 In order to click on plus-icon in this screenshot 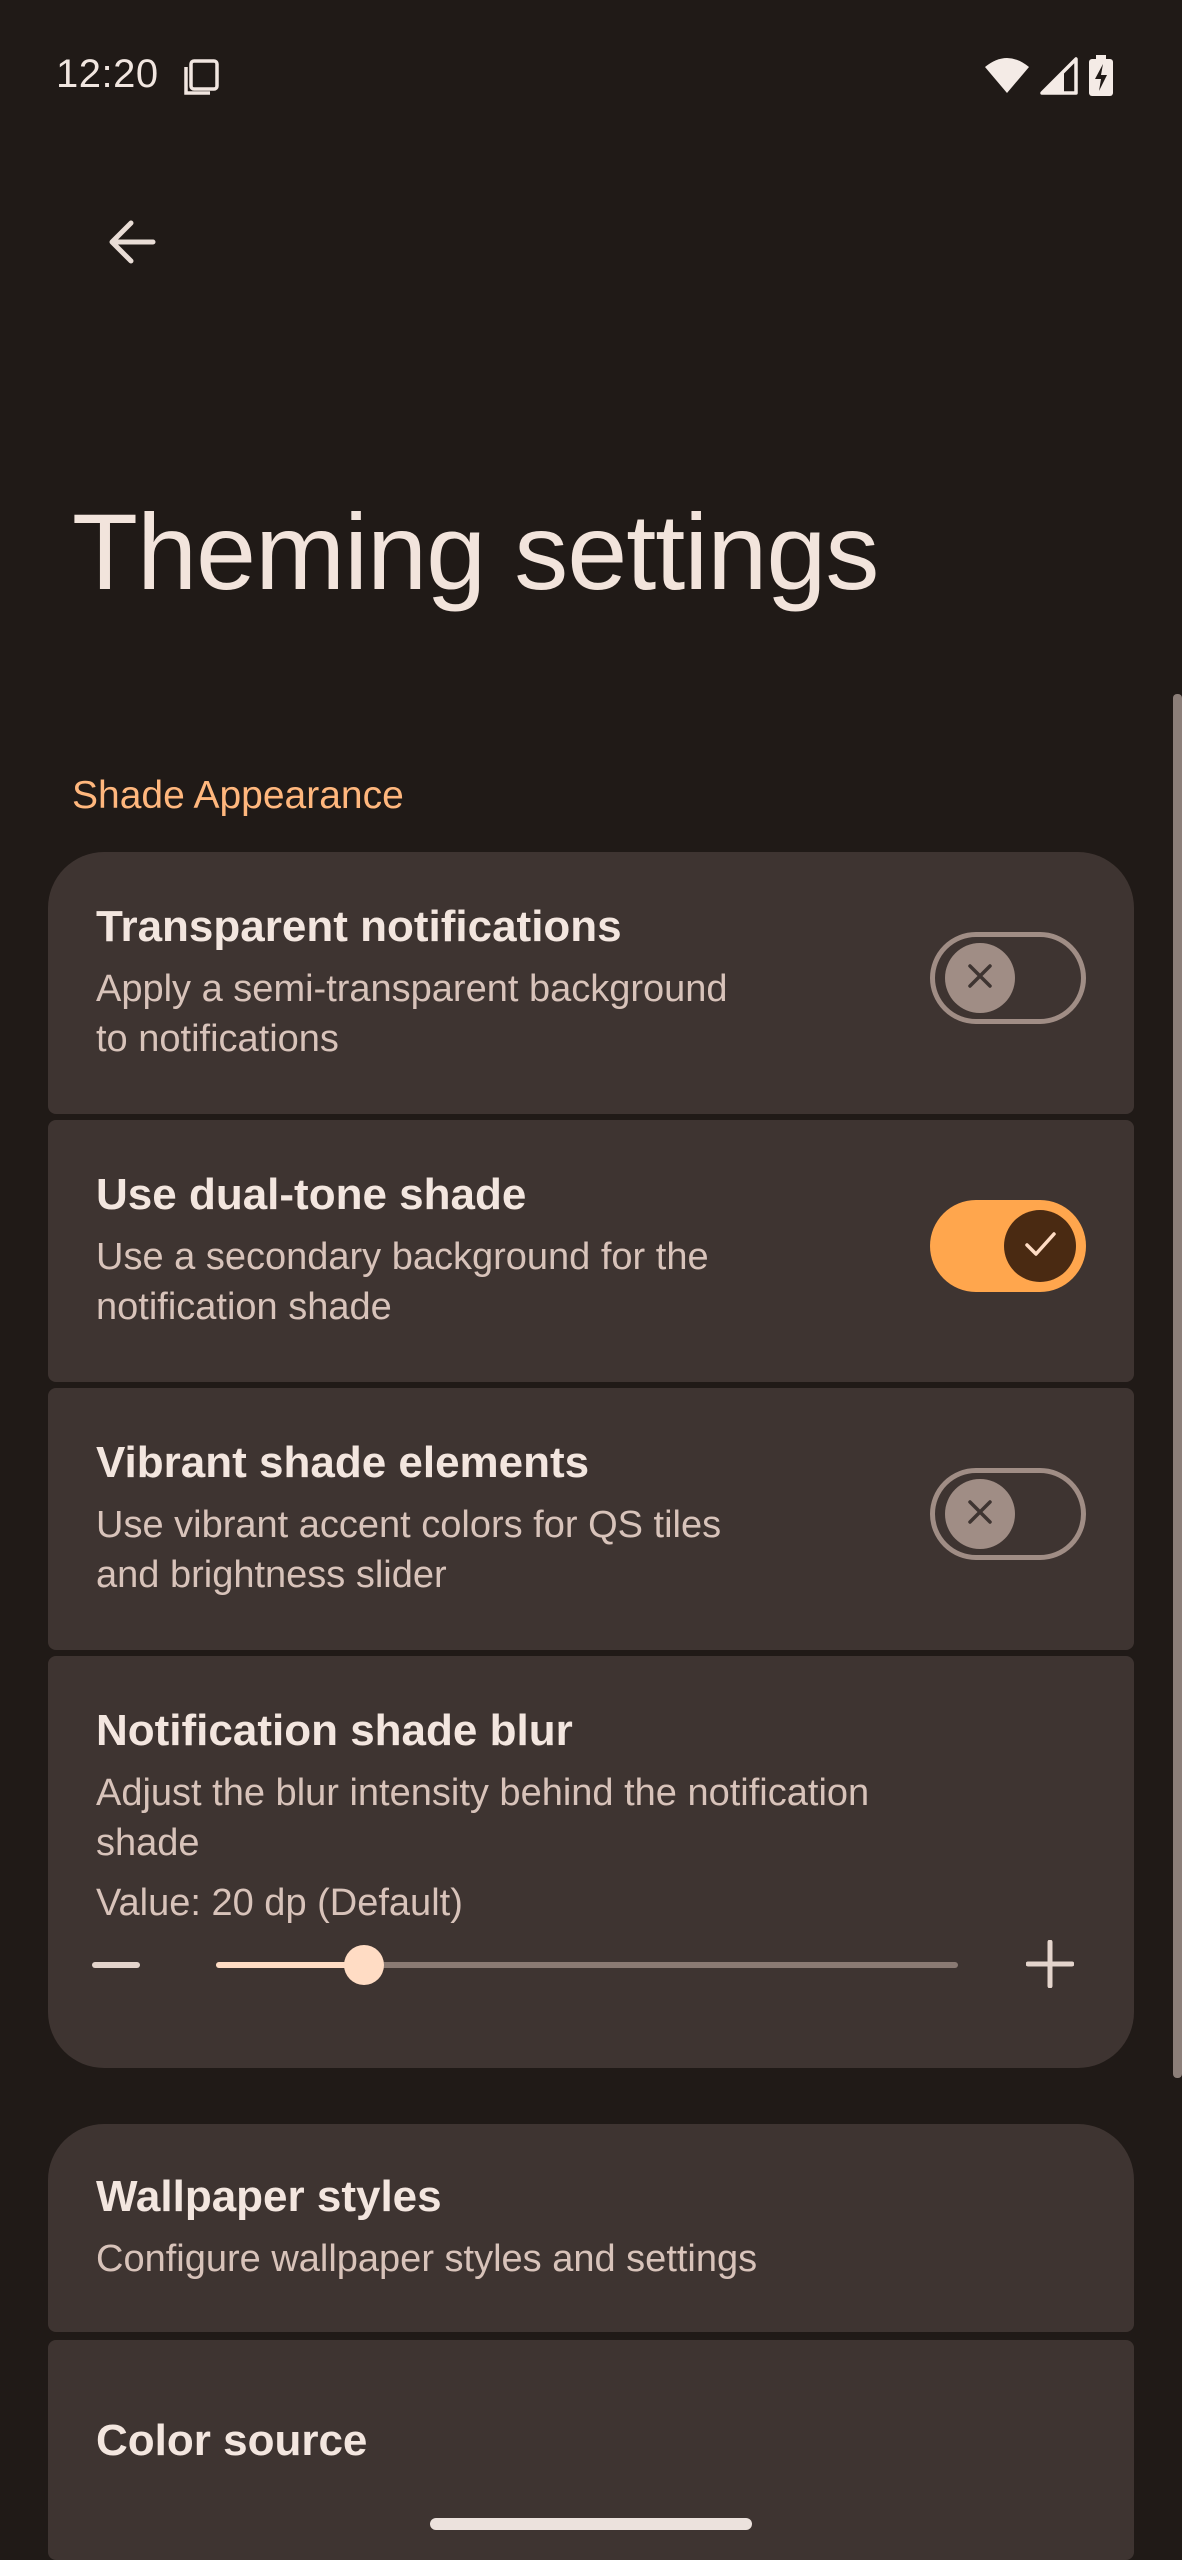, I will do `click(1050, 1965)`.